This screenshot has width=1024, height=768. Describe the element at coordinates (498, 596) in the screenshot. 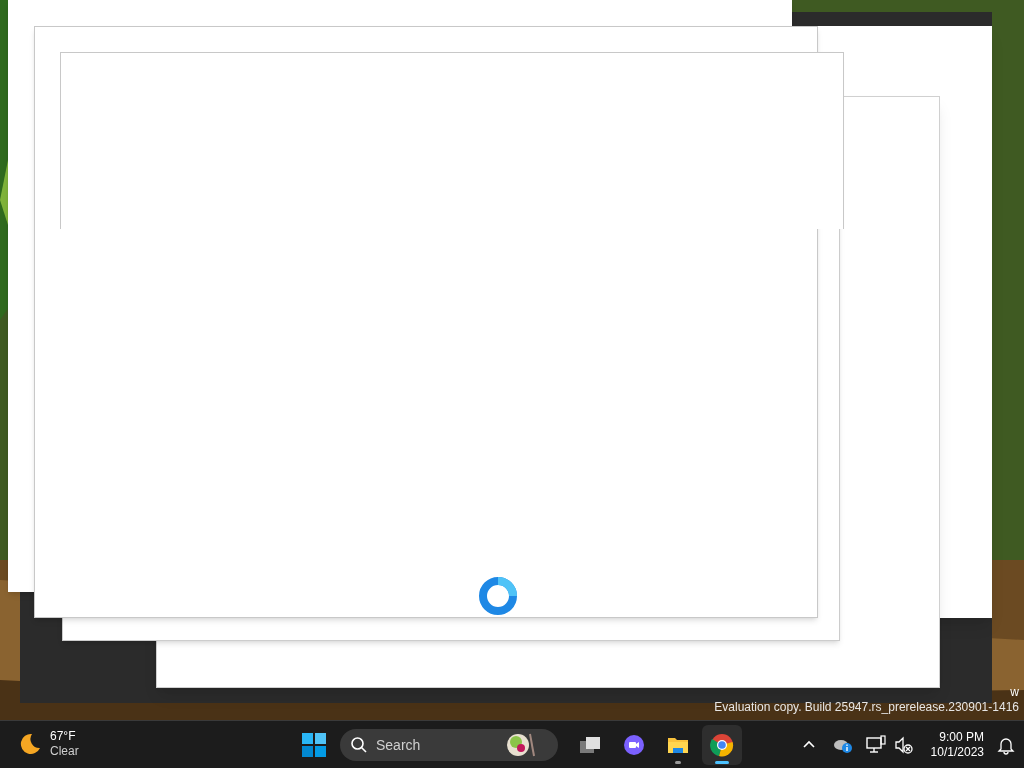

I see `loading-spinner-icon` at that location.